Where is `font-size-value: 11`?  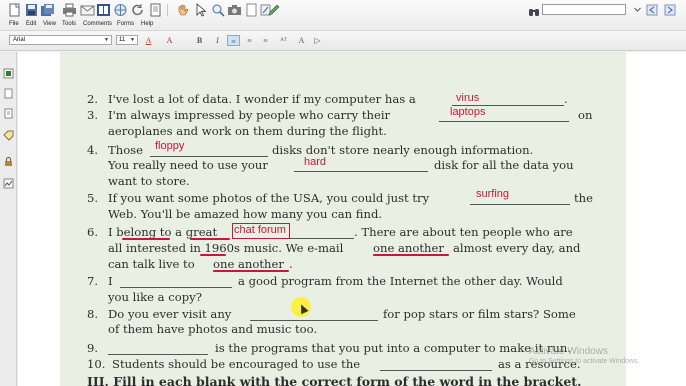
font-size-value: 11 is located at coordinates (122, 40).